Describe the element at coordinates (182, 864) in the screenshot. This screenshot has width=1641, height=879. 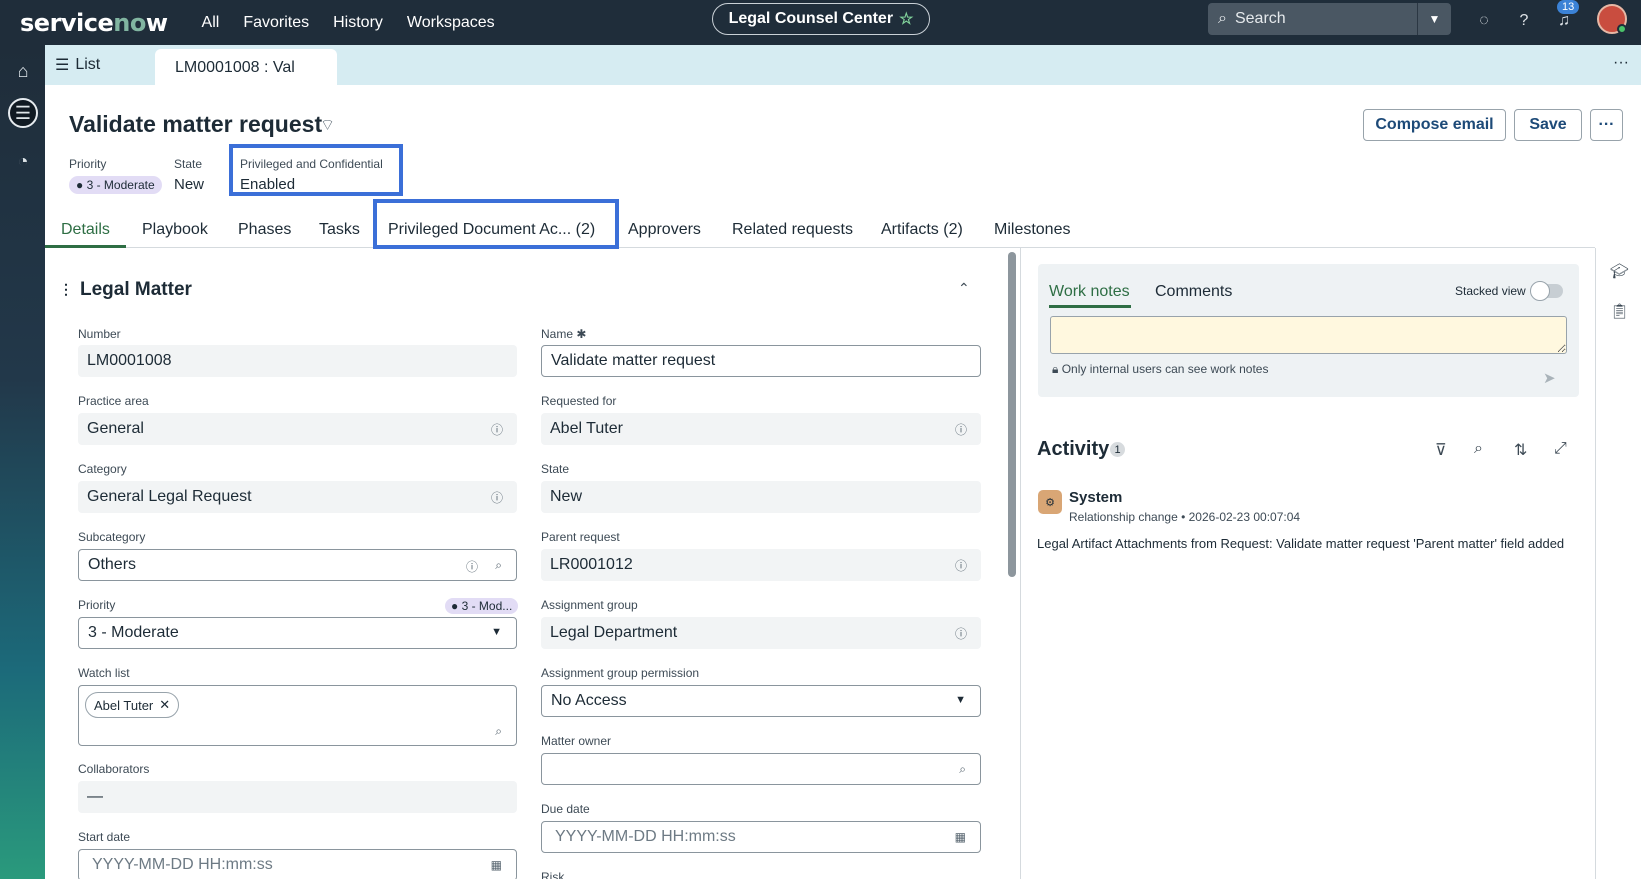
I see `start-date-placeholder: YYYY-MM-DD HH:mm:ss` at that location.